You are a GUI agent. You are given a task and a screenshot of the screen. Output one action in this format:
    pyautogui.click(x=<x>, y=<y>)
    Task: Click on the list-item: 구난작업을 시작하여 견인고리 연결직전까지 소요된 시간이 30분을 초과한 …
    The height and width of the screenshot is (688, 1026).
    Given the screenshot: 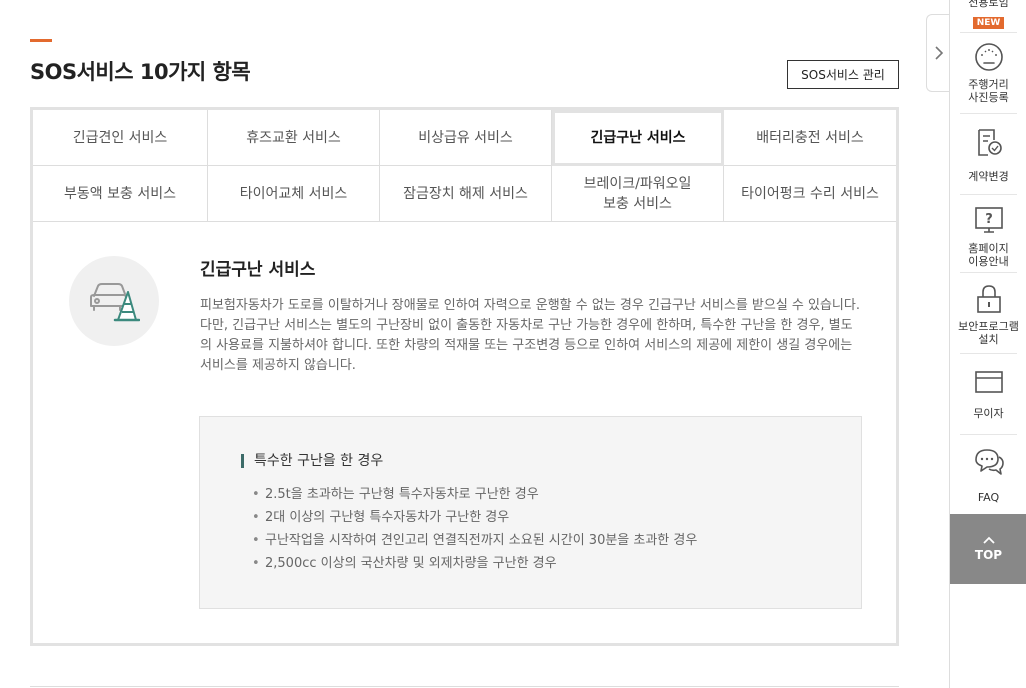 What is the action you would take?
    pyautogui.click(x=474, y=540)
    